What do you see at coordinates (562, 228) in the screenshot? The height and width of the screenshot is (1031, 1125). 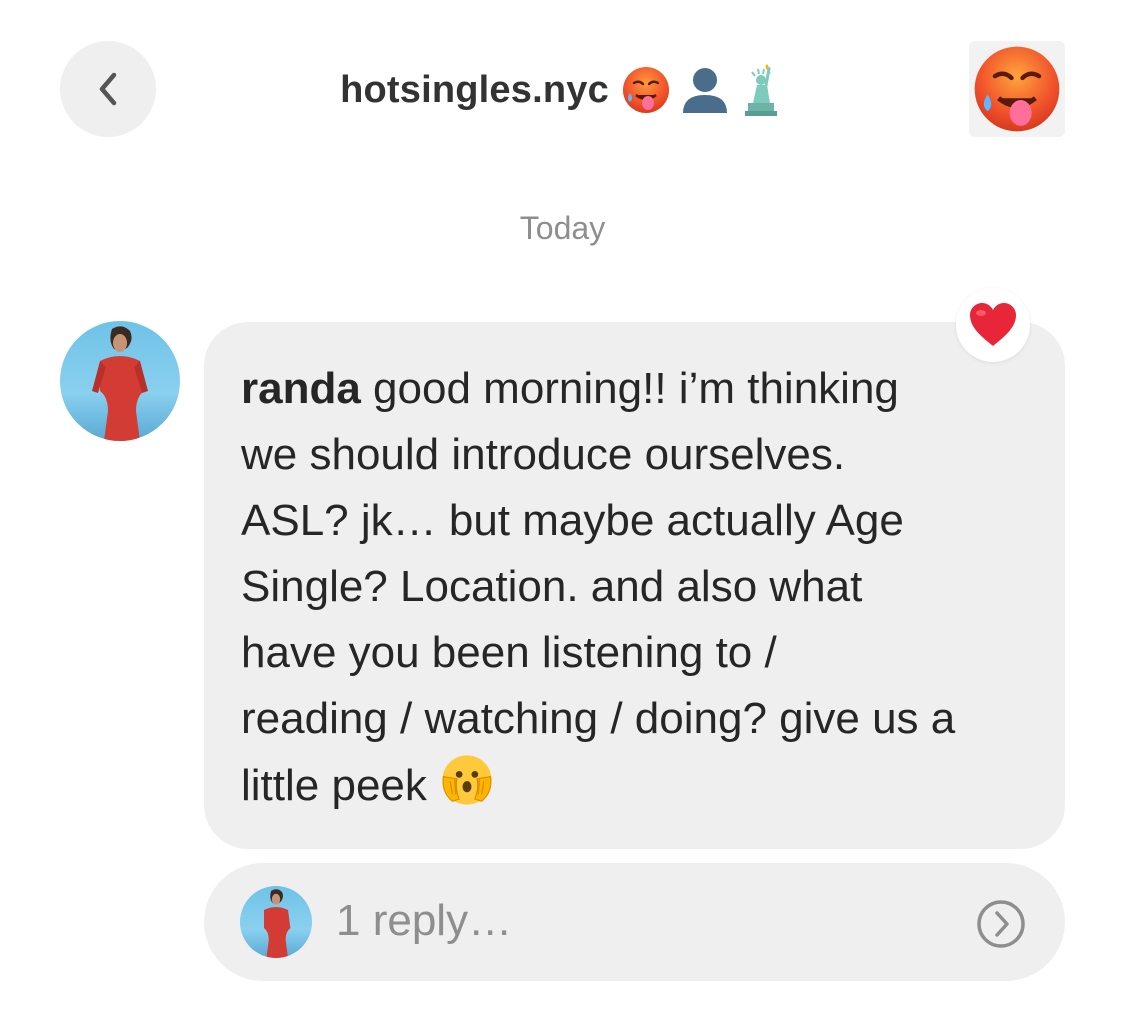 I see `date-separator: Today` at bounding box center [562, 228].